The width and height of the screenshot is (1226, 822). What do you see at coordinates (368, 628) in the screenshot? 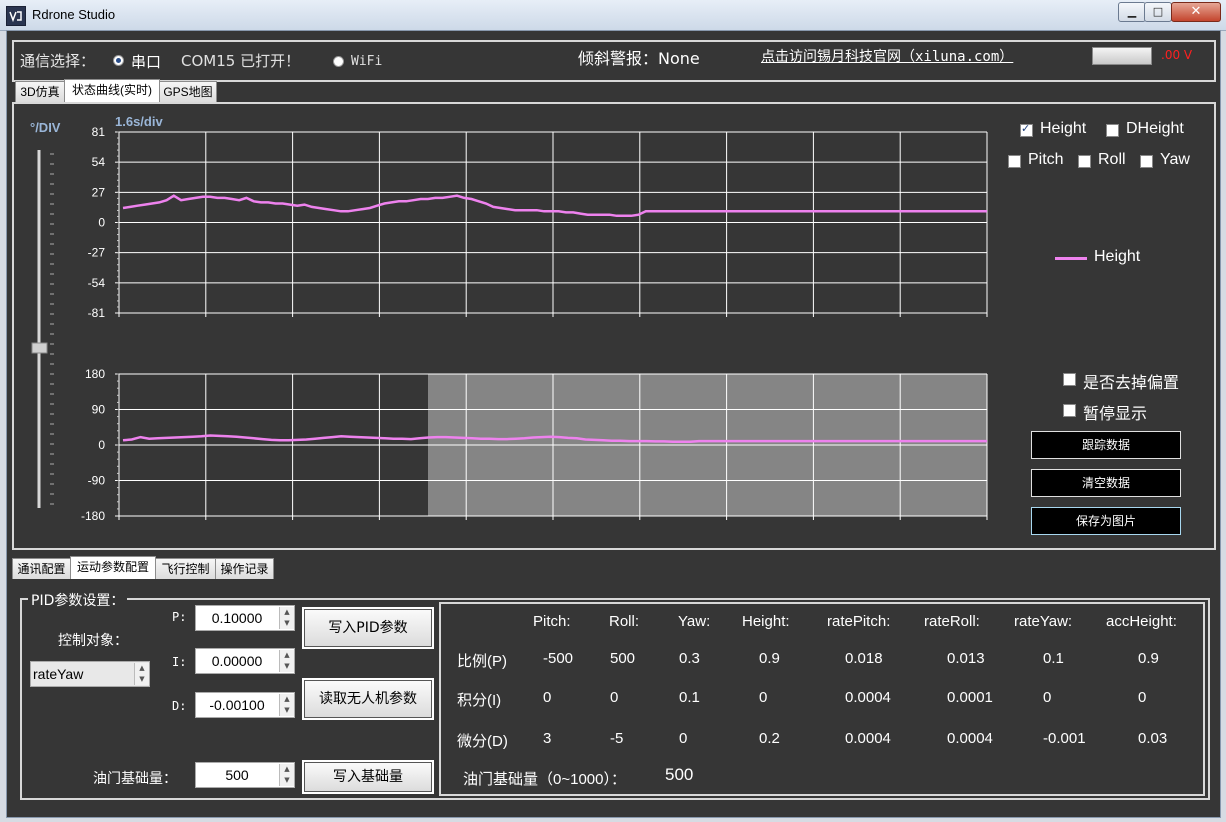
I see `write-pid-button: 写入PID参数` at bounding box center [368, 628].